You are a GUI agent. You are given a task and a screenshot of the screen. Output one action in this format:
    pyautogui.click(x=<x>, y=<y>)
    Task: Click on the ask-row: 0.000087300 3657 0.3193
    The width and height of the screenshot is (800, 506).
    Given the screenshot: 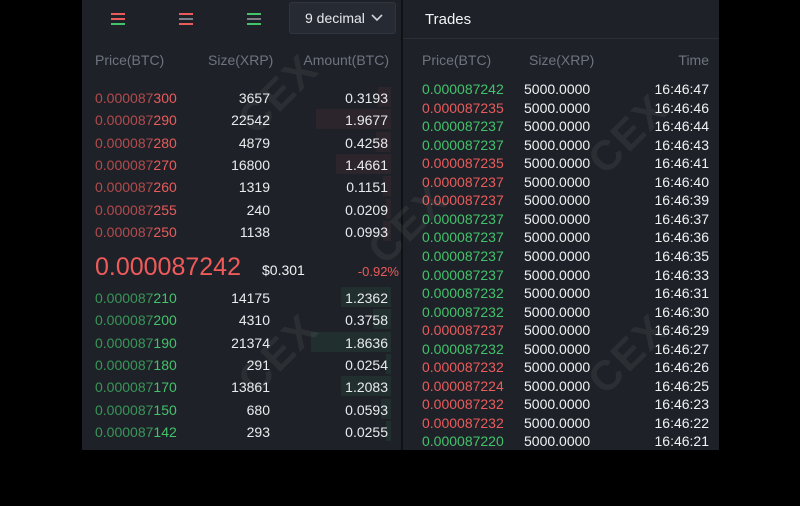 What is the action you would take?
    pyautogui.click(x=241, y=98)
    